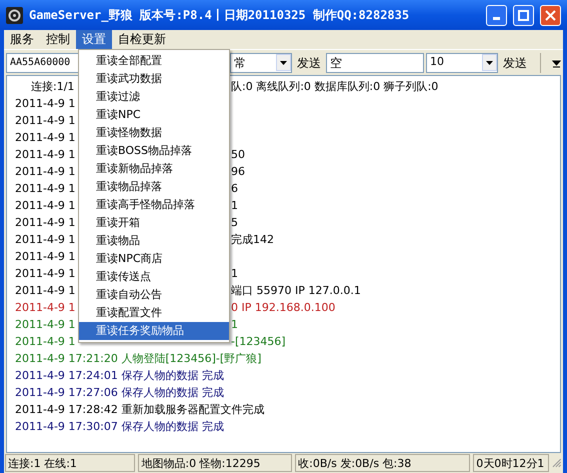 Image resolution: width=567 pixels, height=473 pixels. I want to click on menu-item: 重读新物品掉落, so click(154, 169).